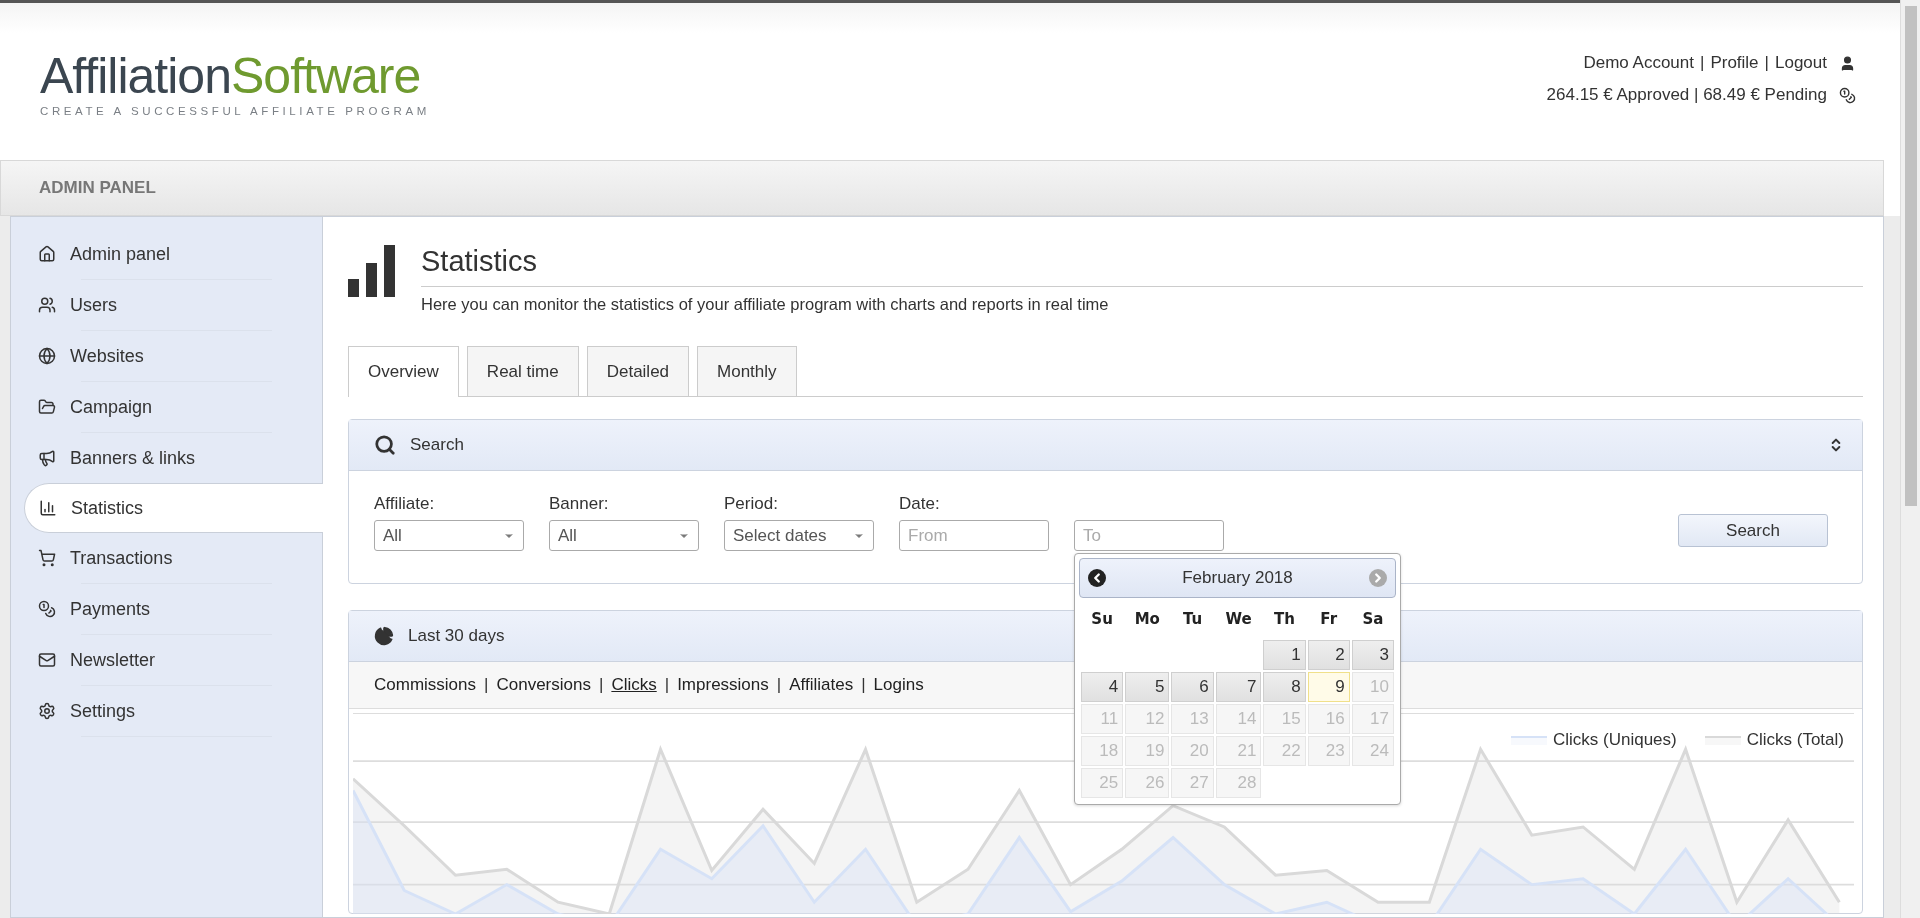 Image resolution: width=1920 pixels, height=918 pixels. I want to click on calendar-day: 2, so click(1328, 655).